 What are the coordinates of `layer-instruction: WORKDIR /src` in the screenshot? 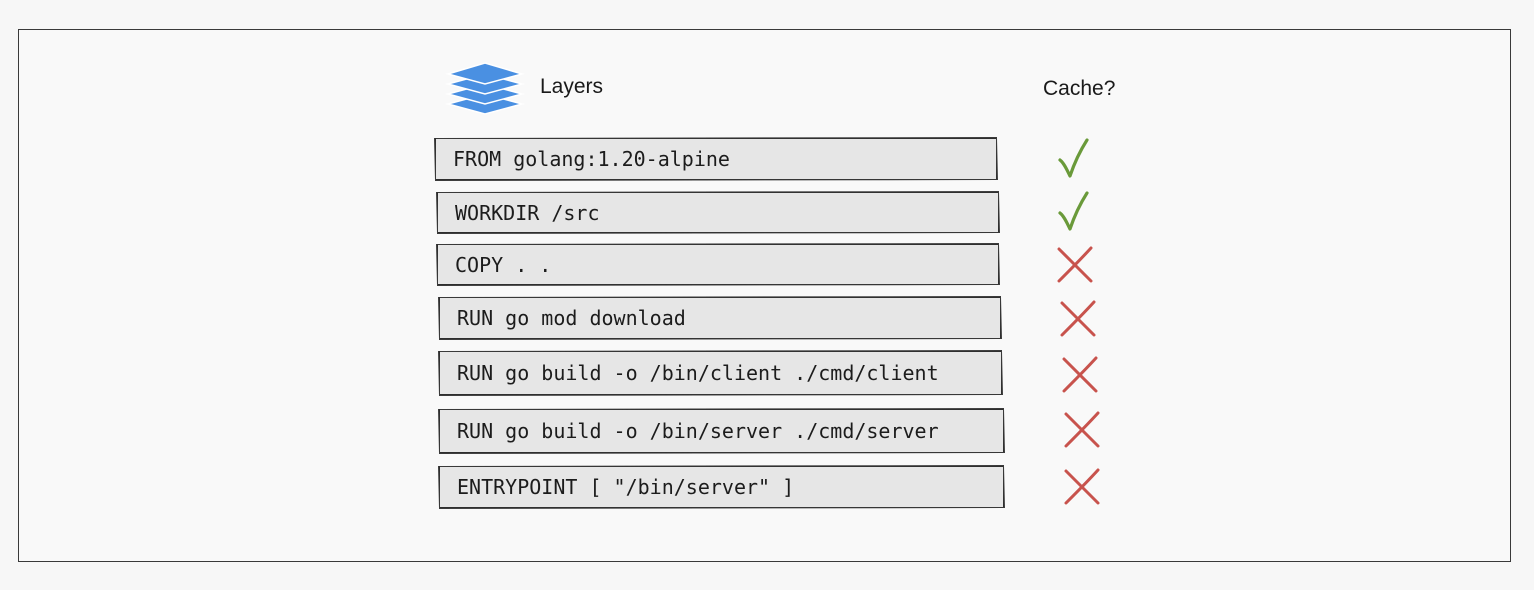 It's located at (527, 212).